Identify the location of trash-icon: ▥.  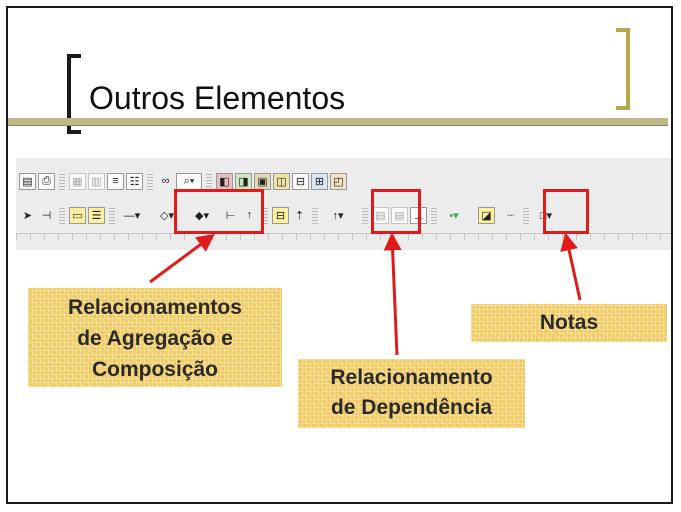
(96, 181).